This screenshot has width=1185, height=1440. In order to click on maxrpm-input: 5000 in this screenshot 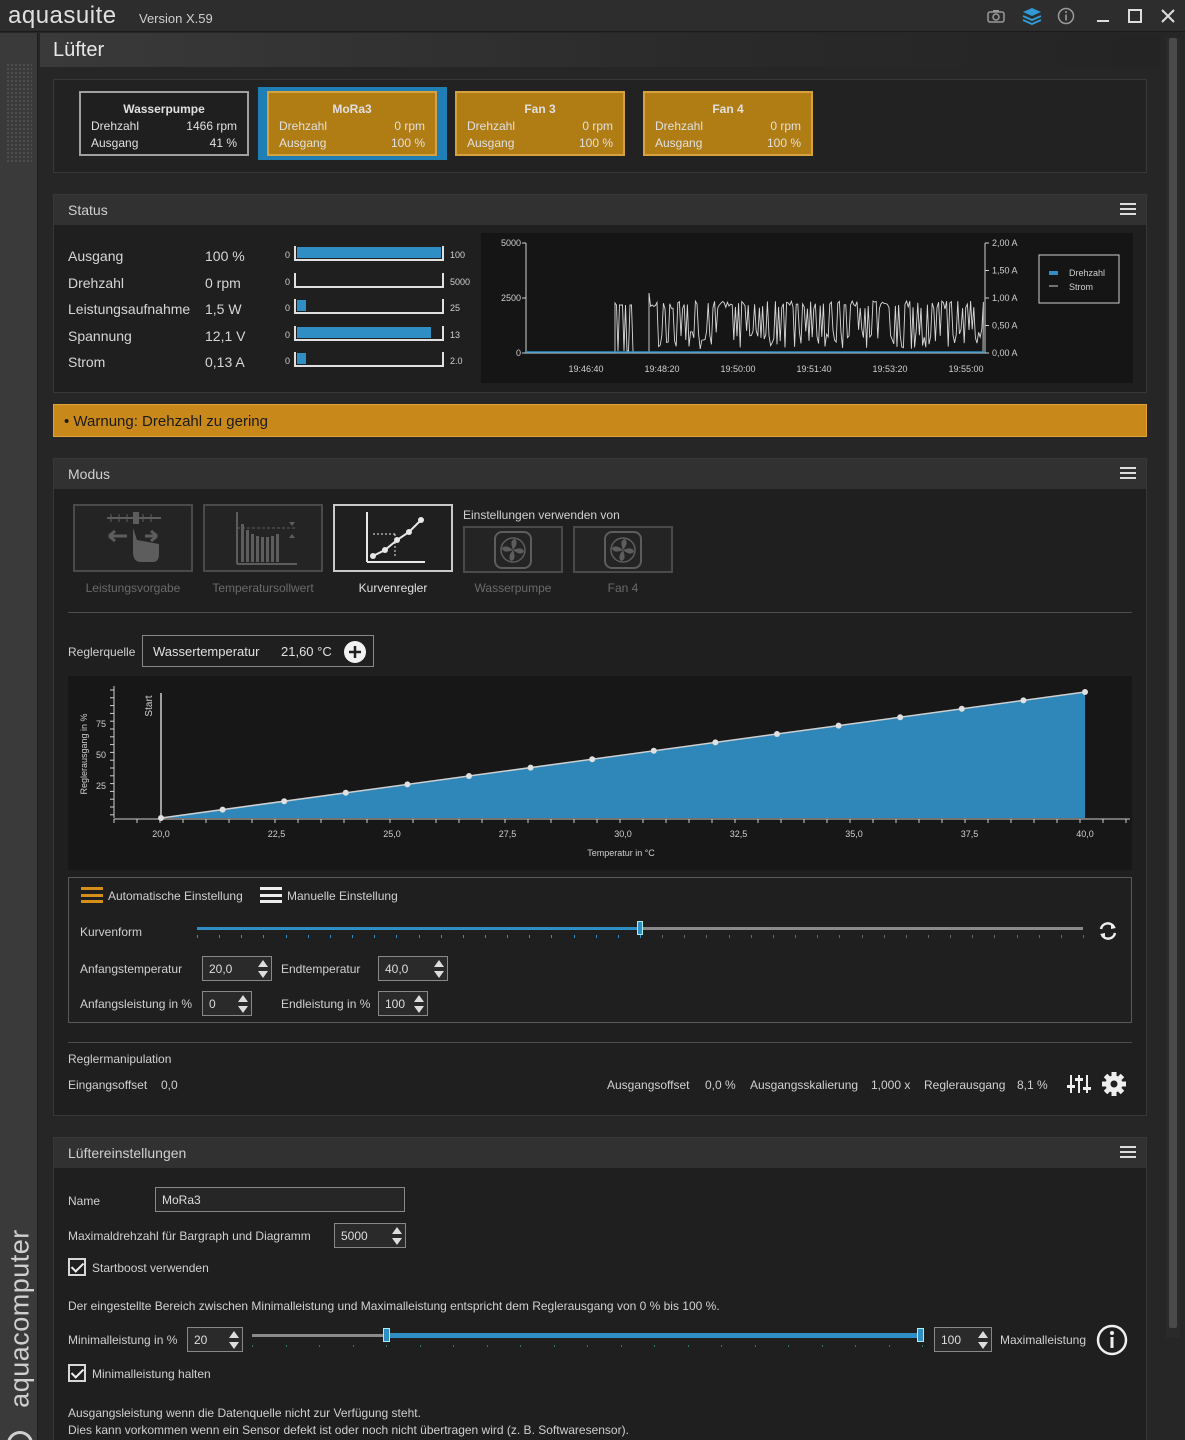, I will do `click(370, 1235)`.